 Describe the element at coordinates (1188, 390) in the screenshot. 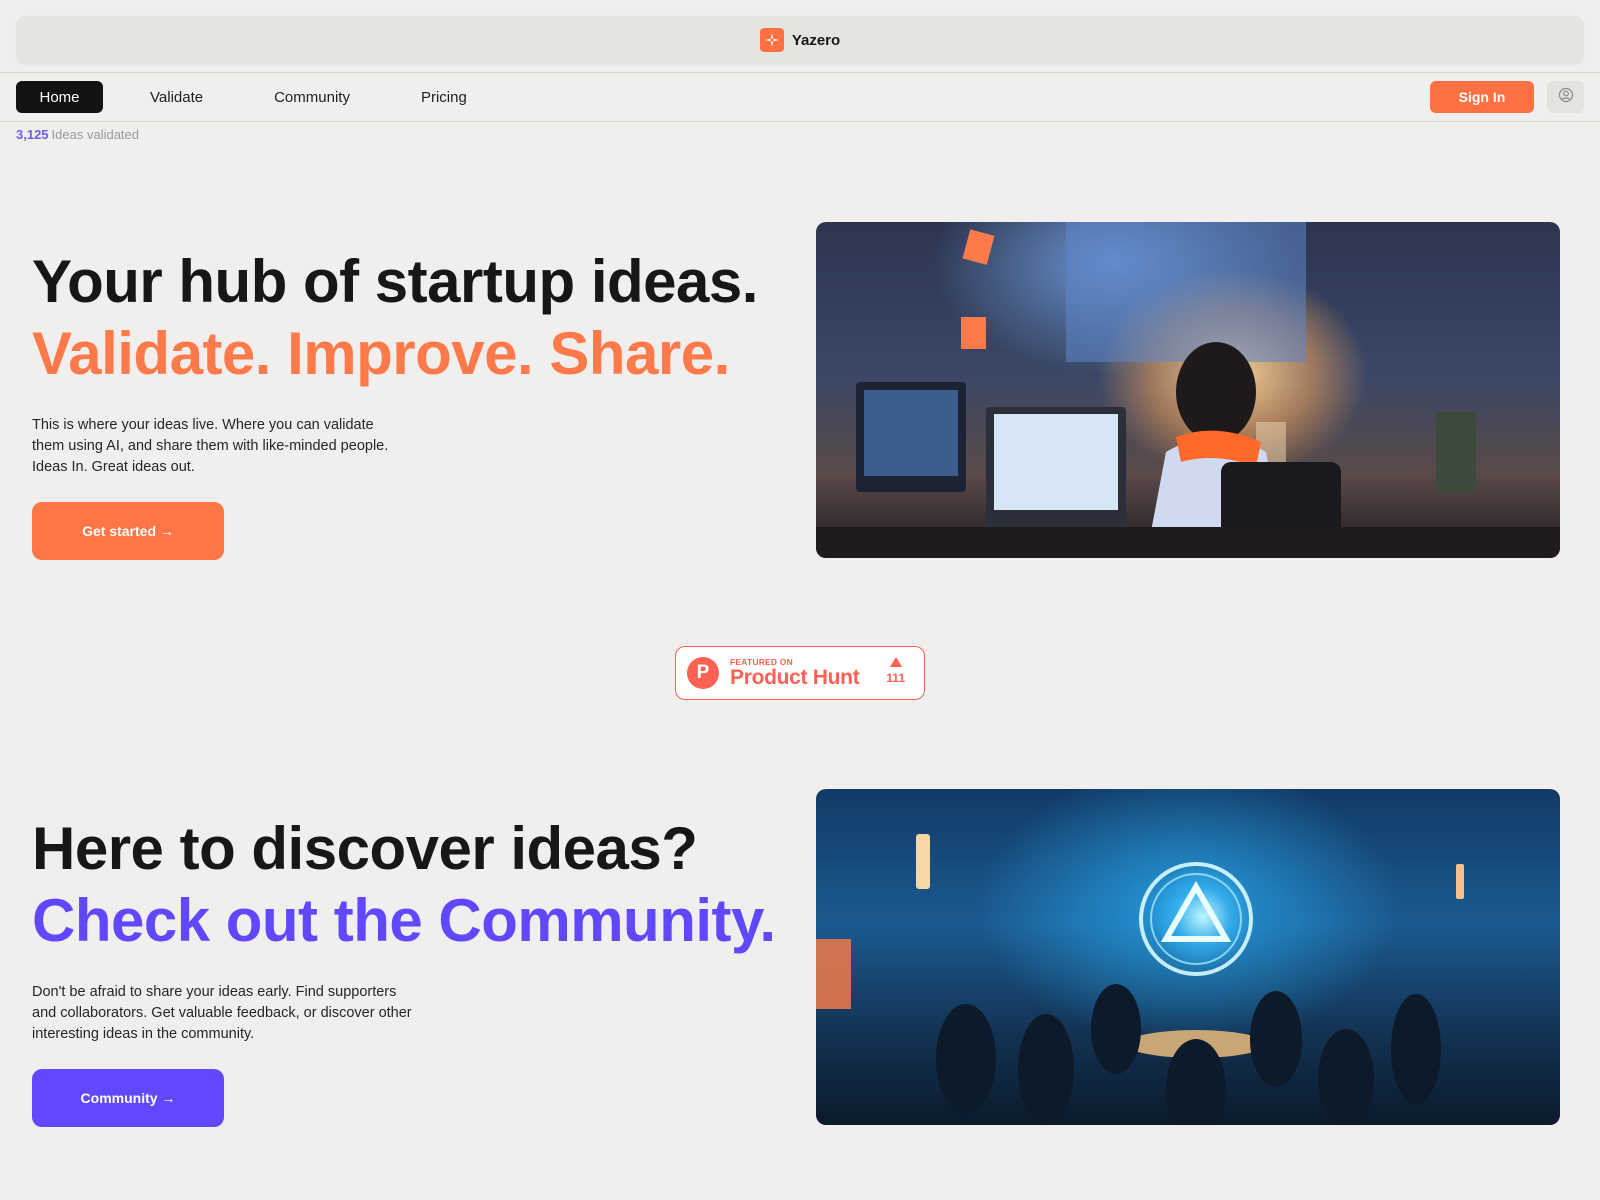

I see `hero-illustration` at that location.